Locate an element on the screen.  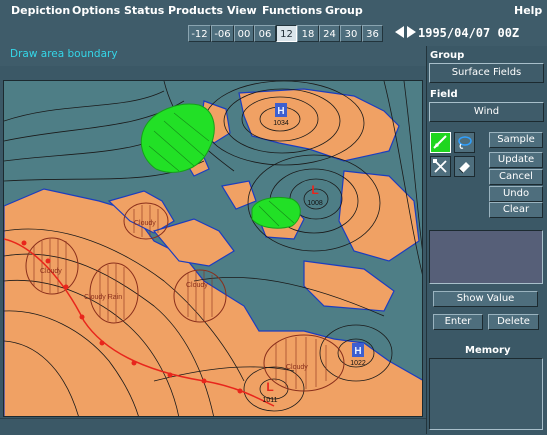
pressure-value: 1011 is located at coordinates (269, 400).